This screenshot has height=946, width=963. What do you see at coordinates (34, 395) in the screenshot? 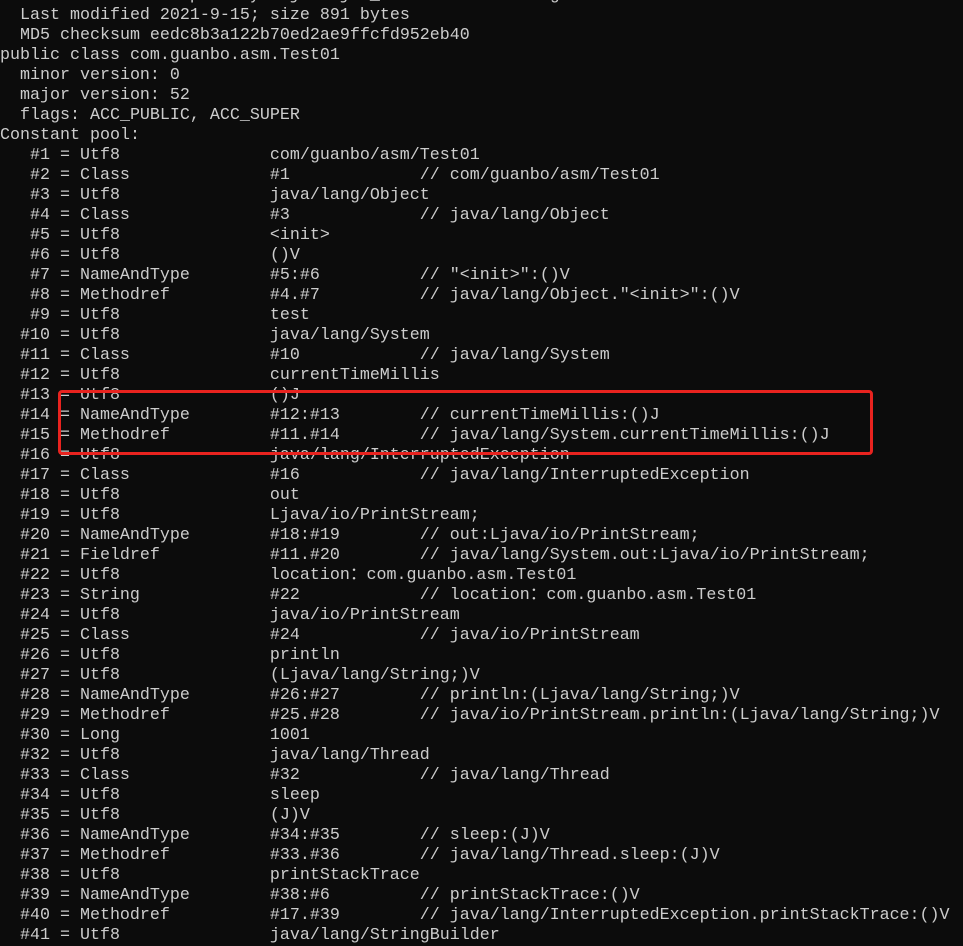
I see `entry-index: #13` at bounding box center [34, 395].